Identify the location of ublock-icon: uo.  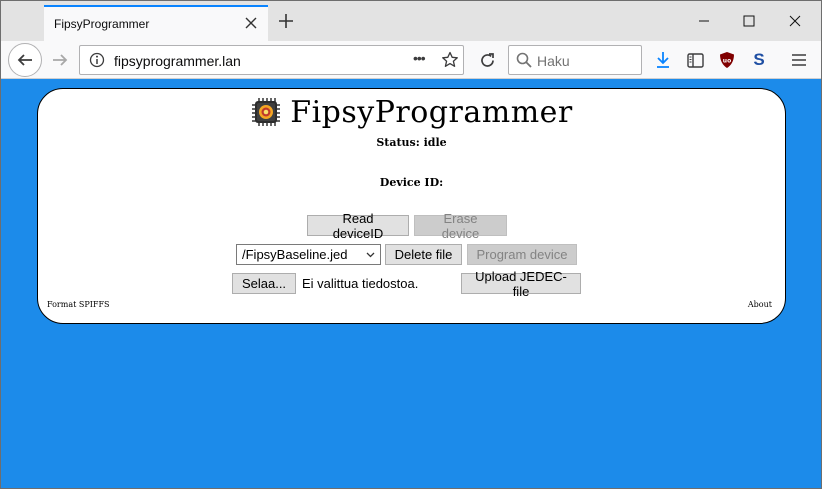
(727, 60).